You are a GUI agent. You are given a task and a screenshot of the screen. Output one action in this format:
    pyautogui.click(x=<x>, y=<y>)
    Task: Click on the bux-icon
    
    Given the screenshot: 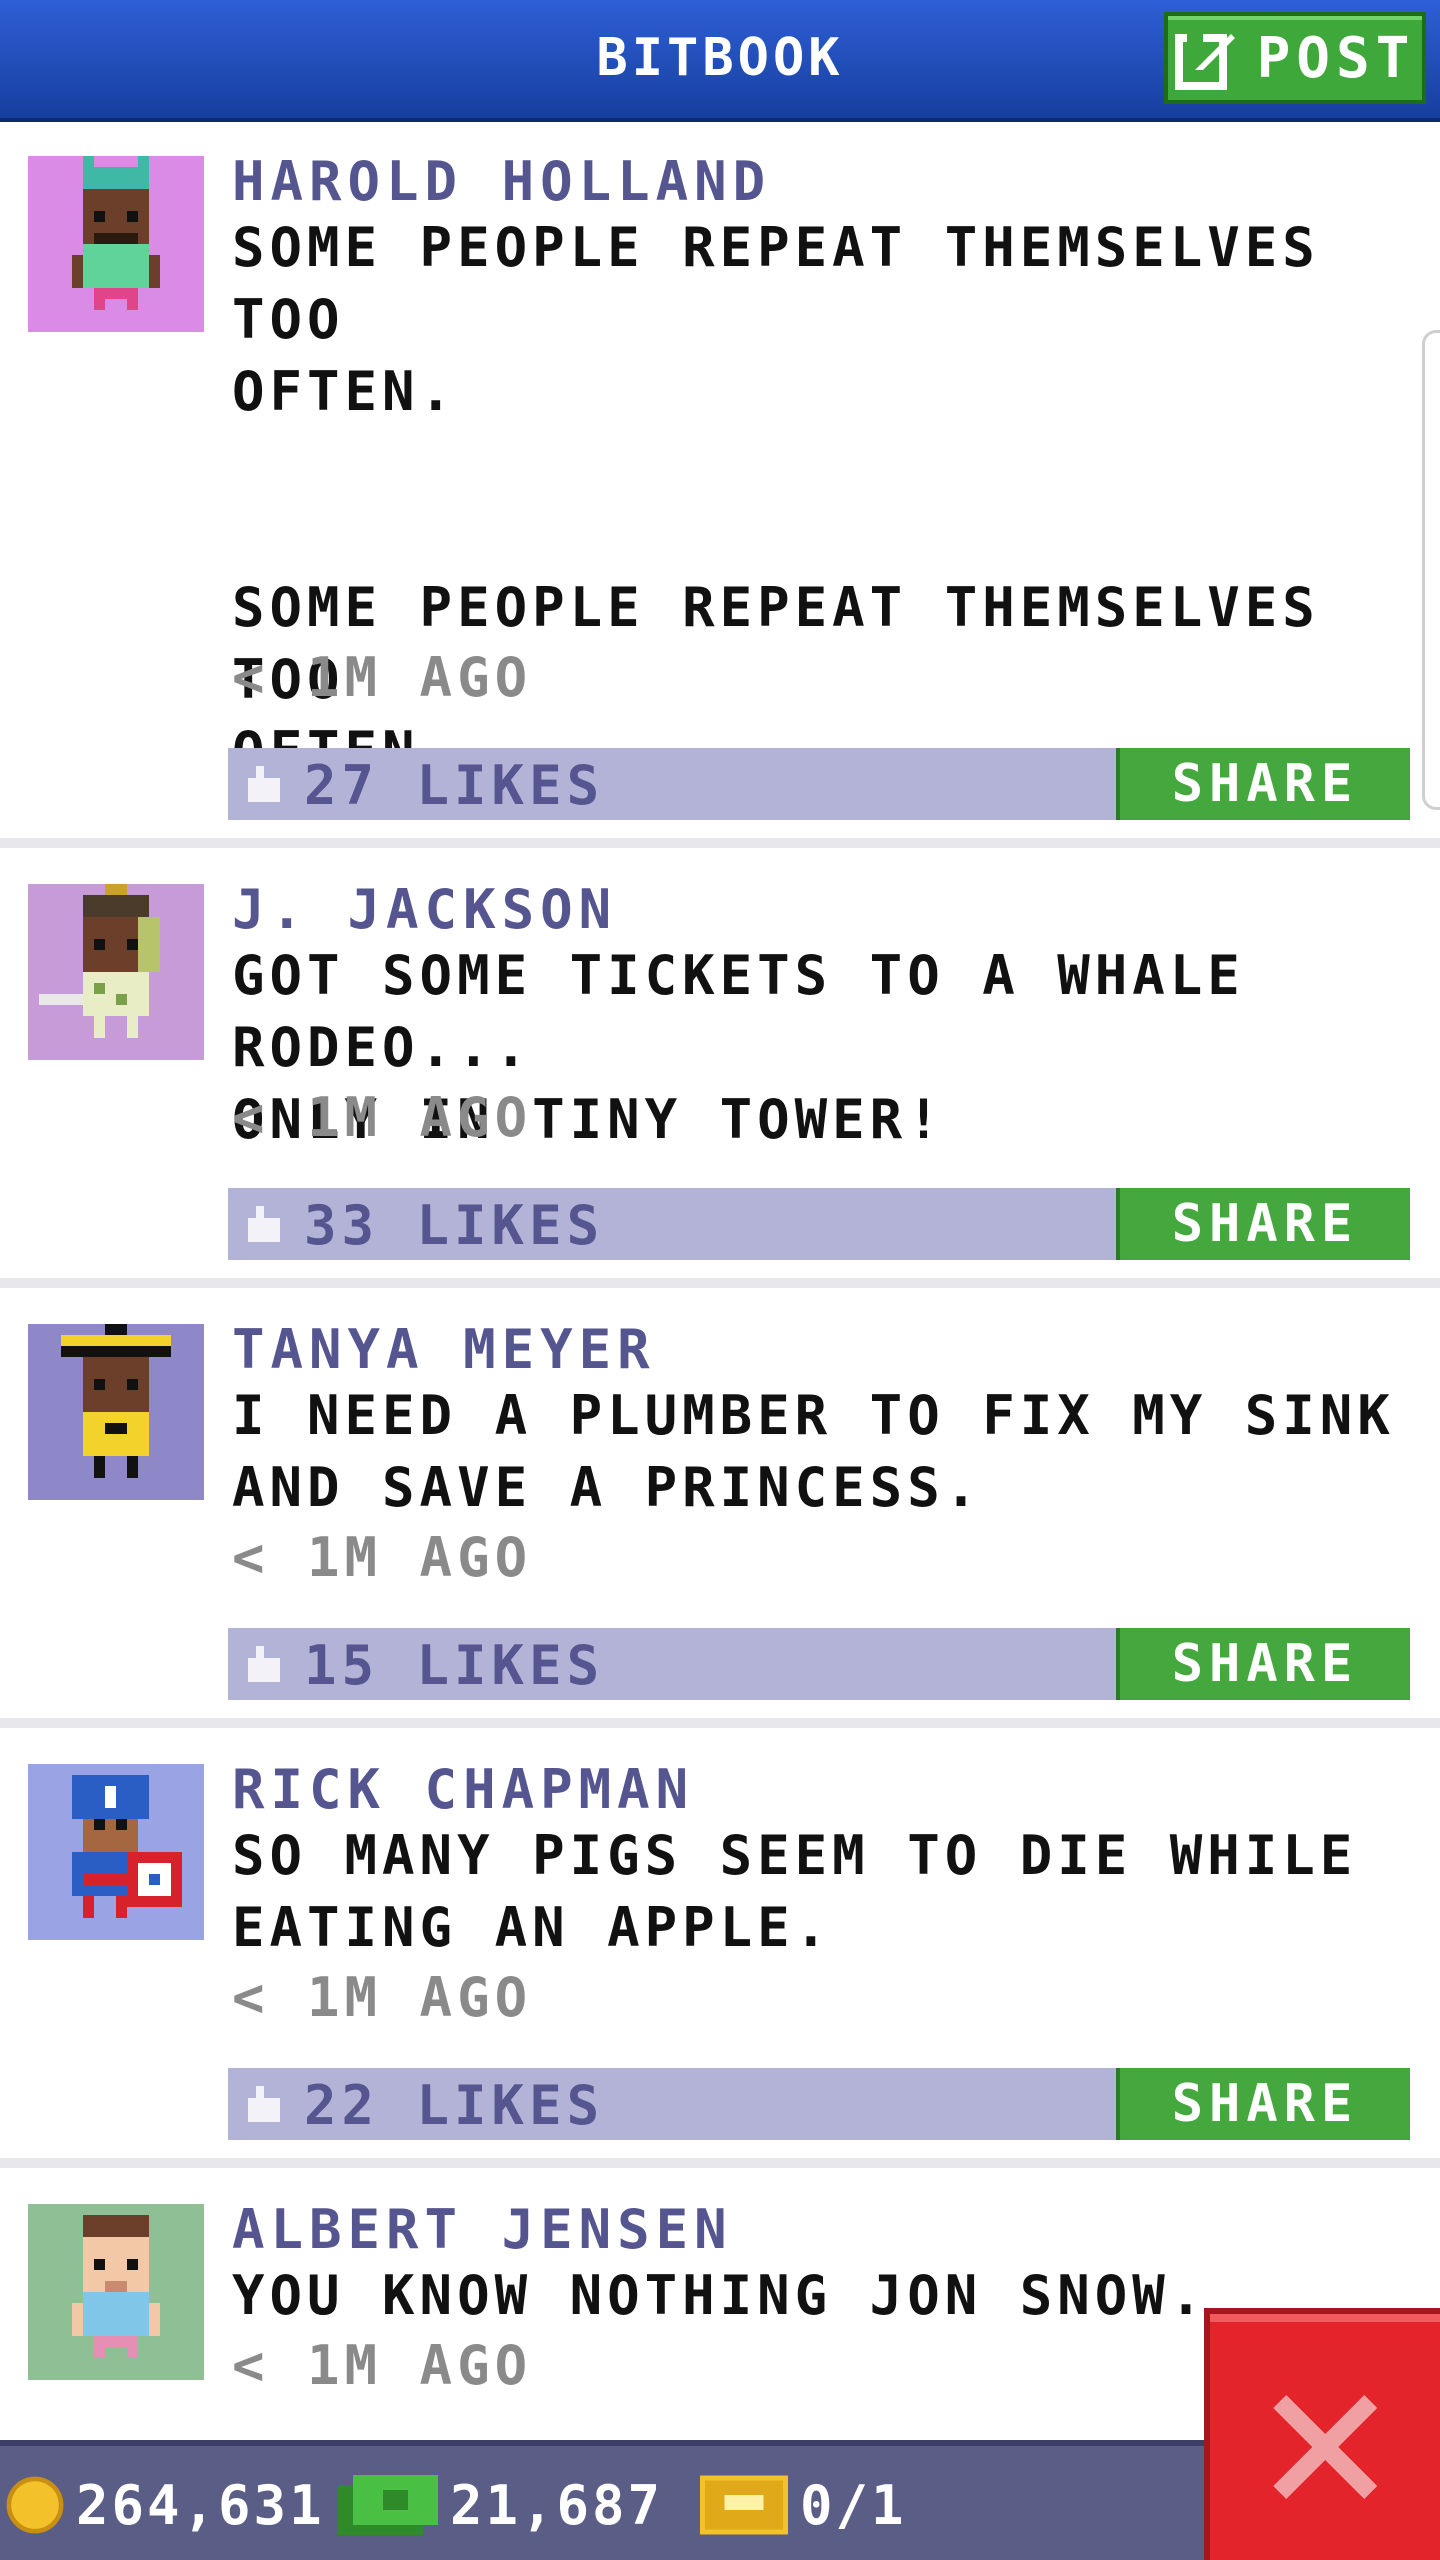 What is the action you would take?
    pyautogui.click(x=388, y=2505)
    